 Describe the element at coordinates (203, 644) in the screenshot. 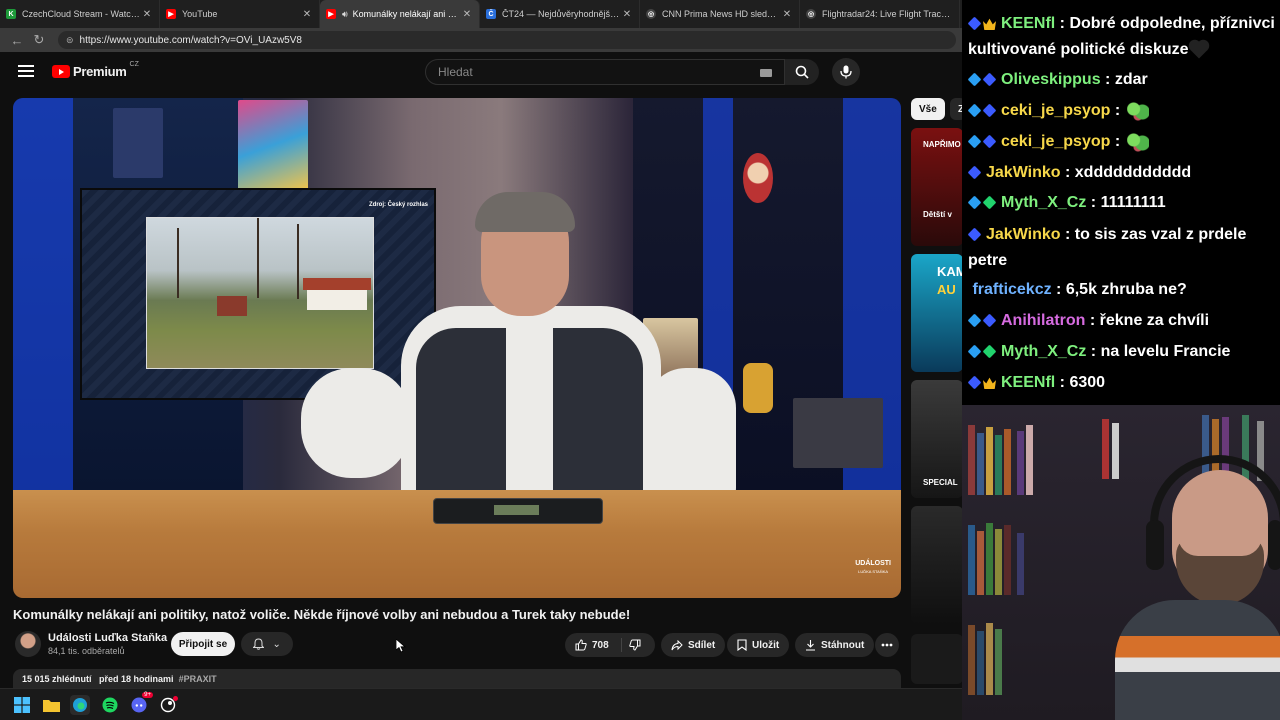

I see `join-button: Připojit se` at that location.